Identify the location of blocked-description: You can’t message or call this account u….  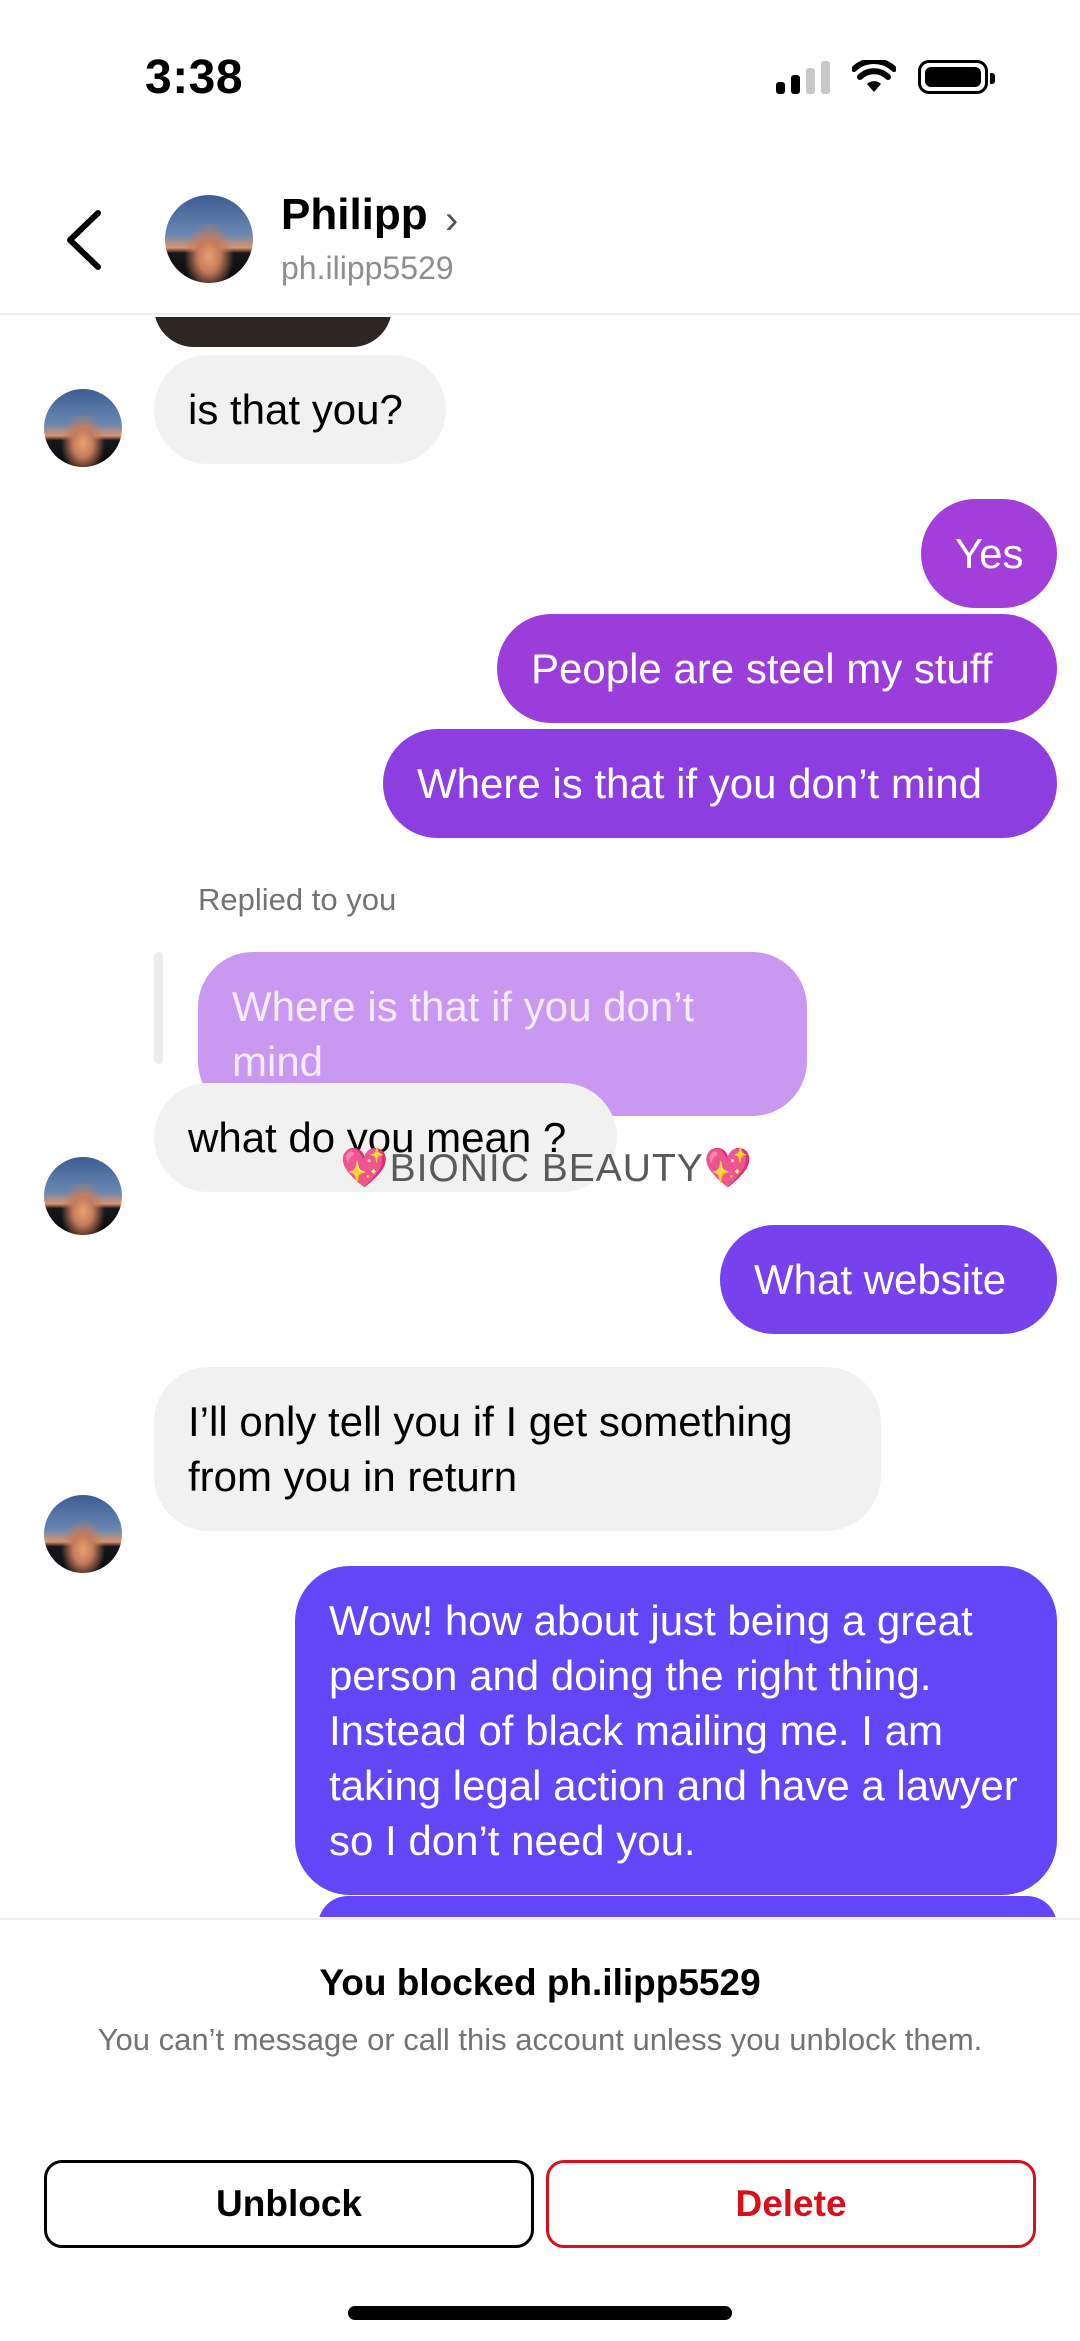
(540, 2039).